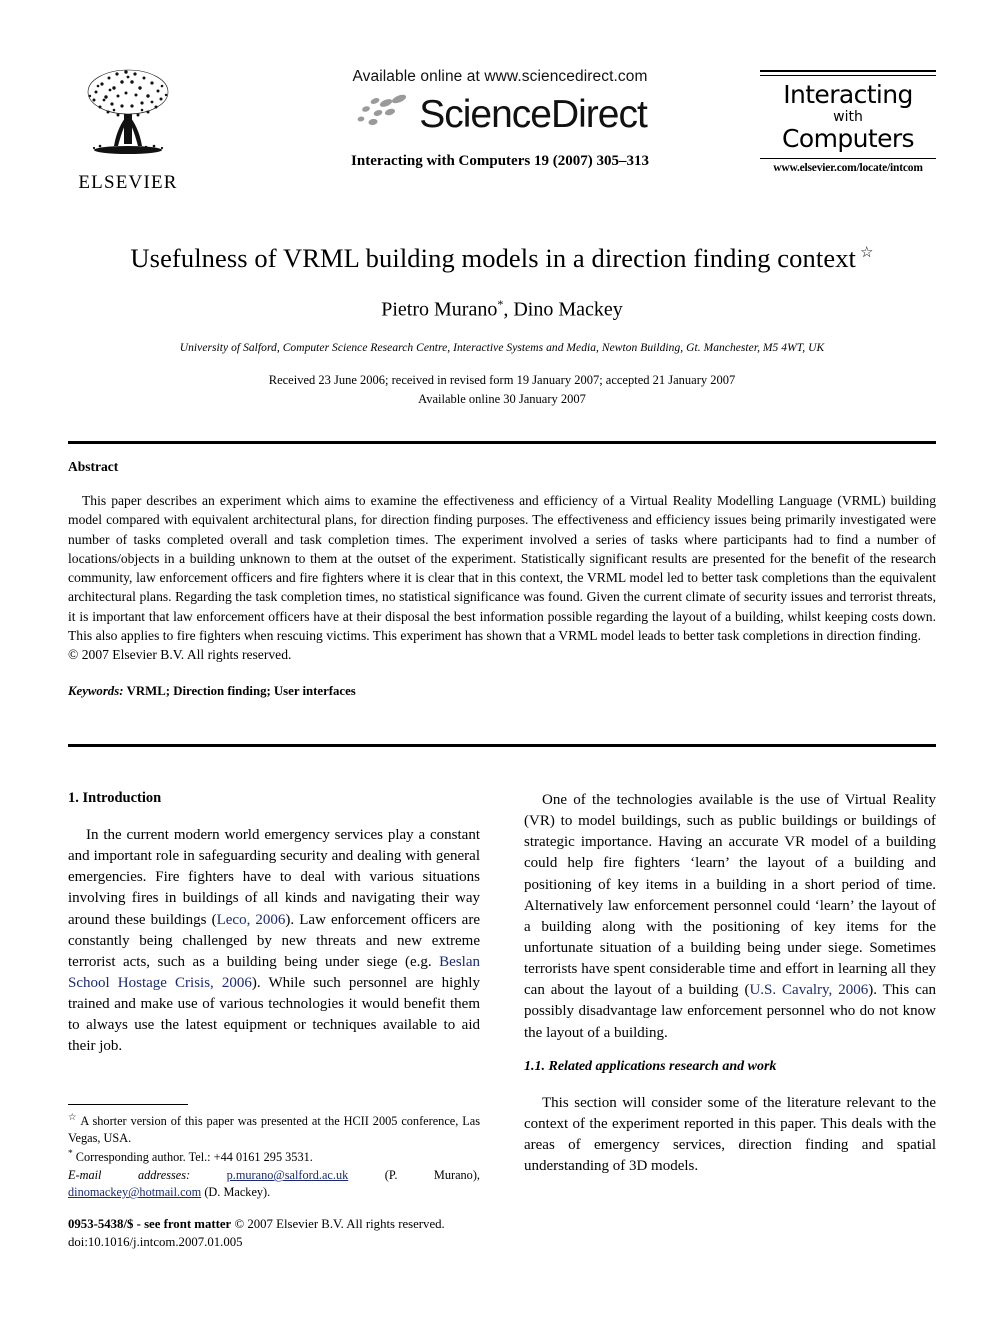 Image resolution: width=992 pixels, height=1323 pixels. Describe the element at coordinates (251, 920) in the screenshot. I see `citation-link-leco: Leco, 2006` at that location.